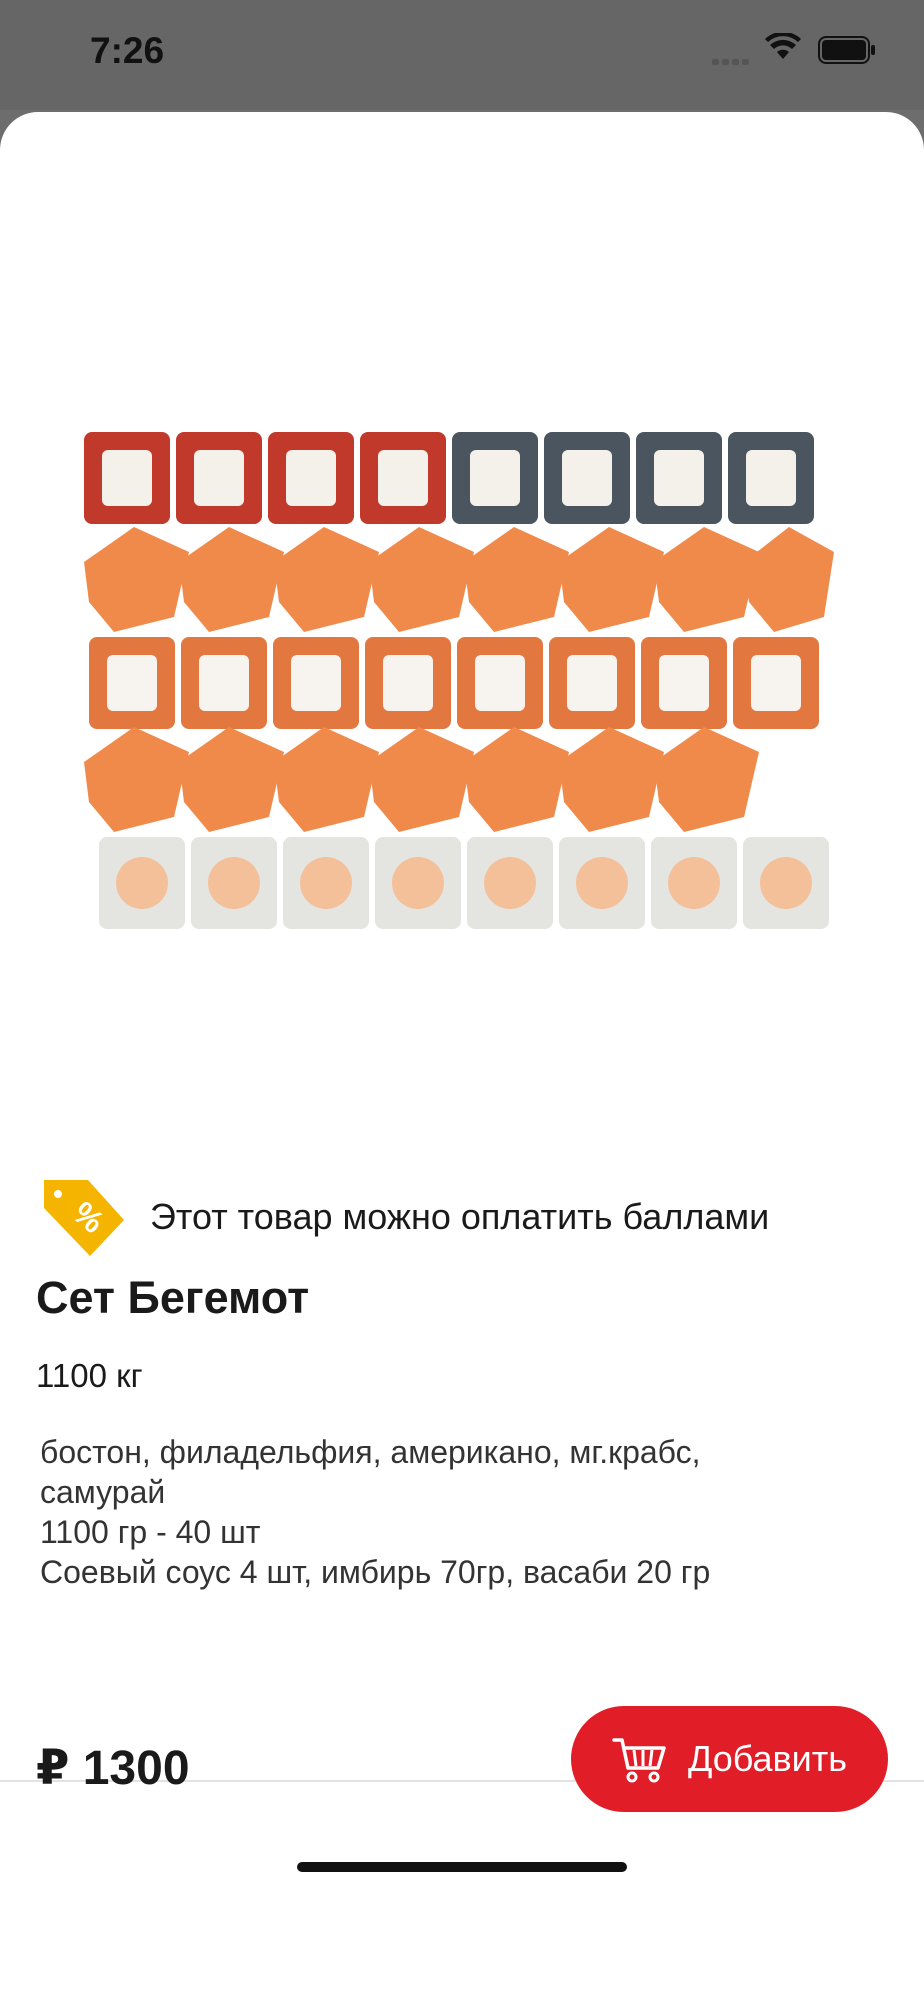 This screenshot has width=924, height=2000. What do you see at coordinates (462, 55) in the screenshot?
I see `status-bar: 7:26` at bounding box center [462, 55].